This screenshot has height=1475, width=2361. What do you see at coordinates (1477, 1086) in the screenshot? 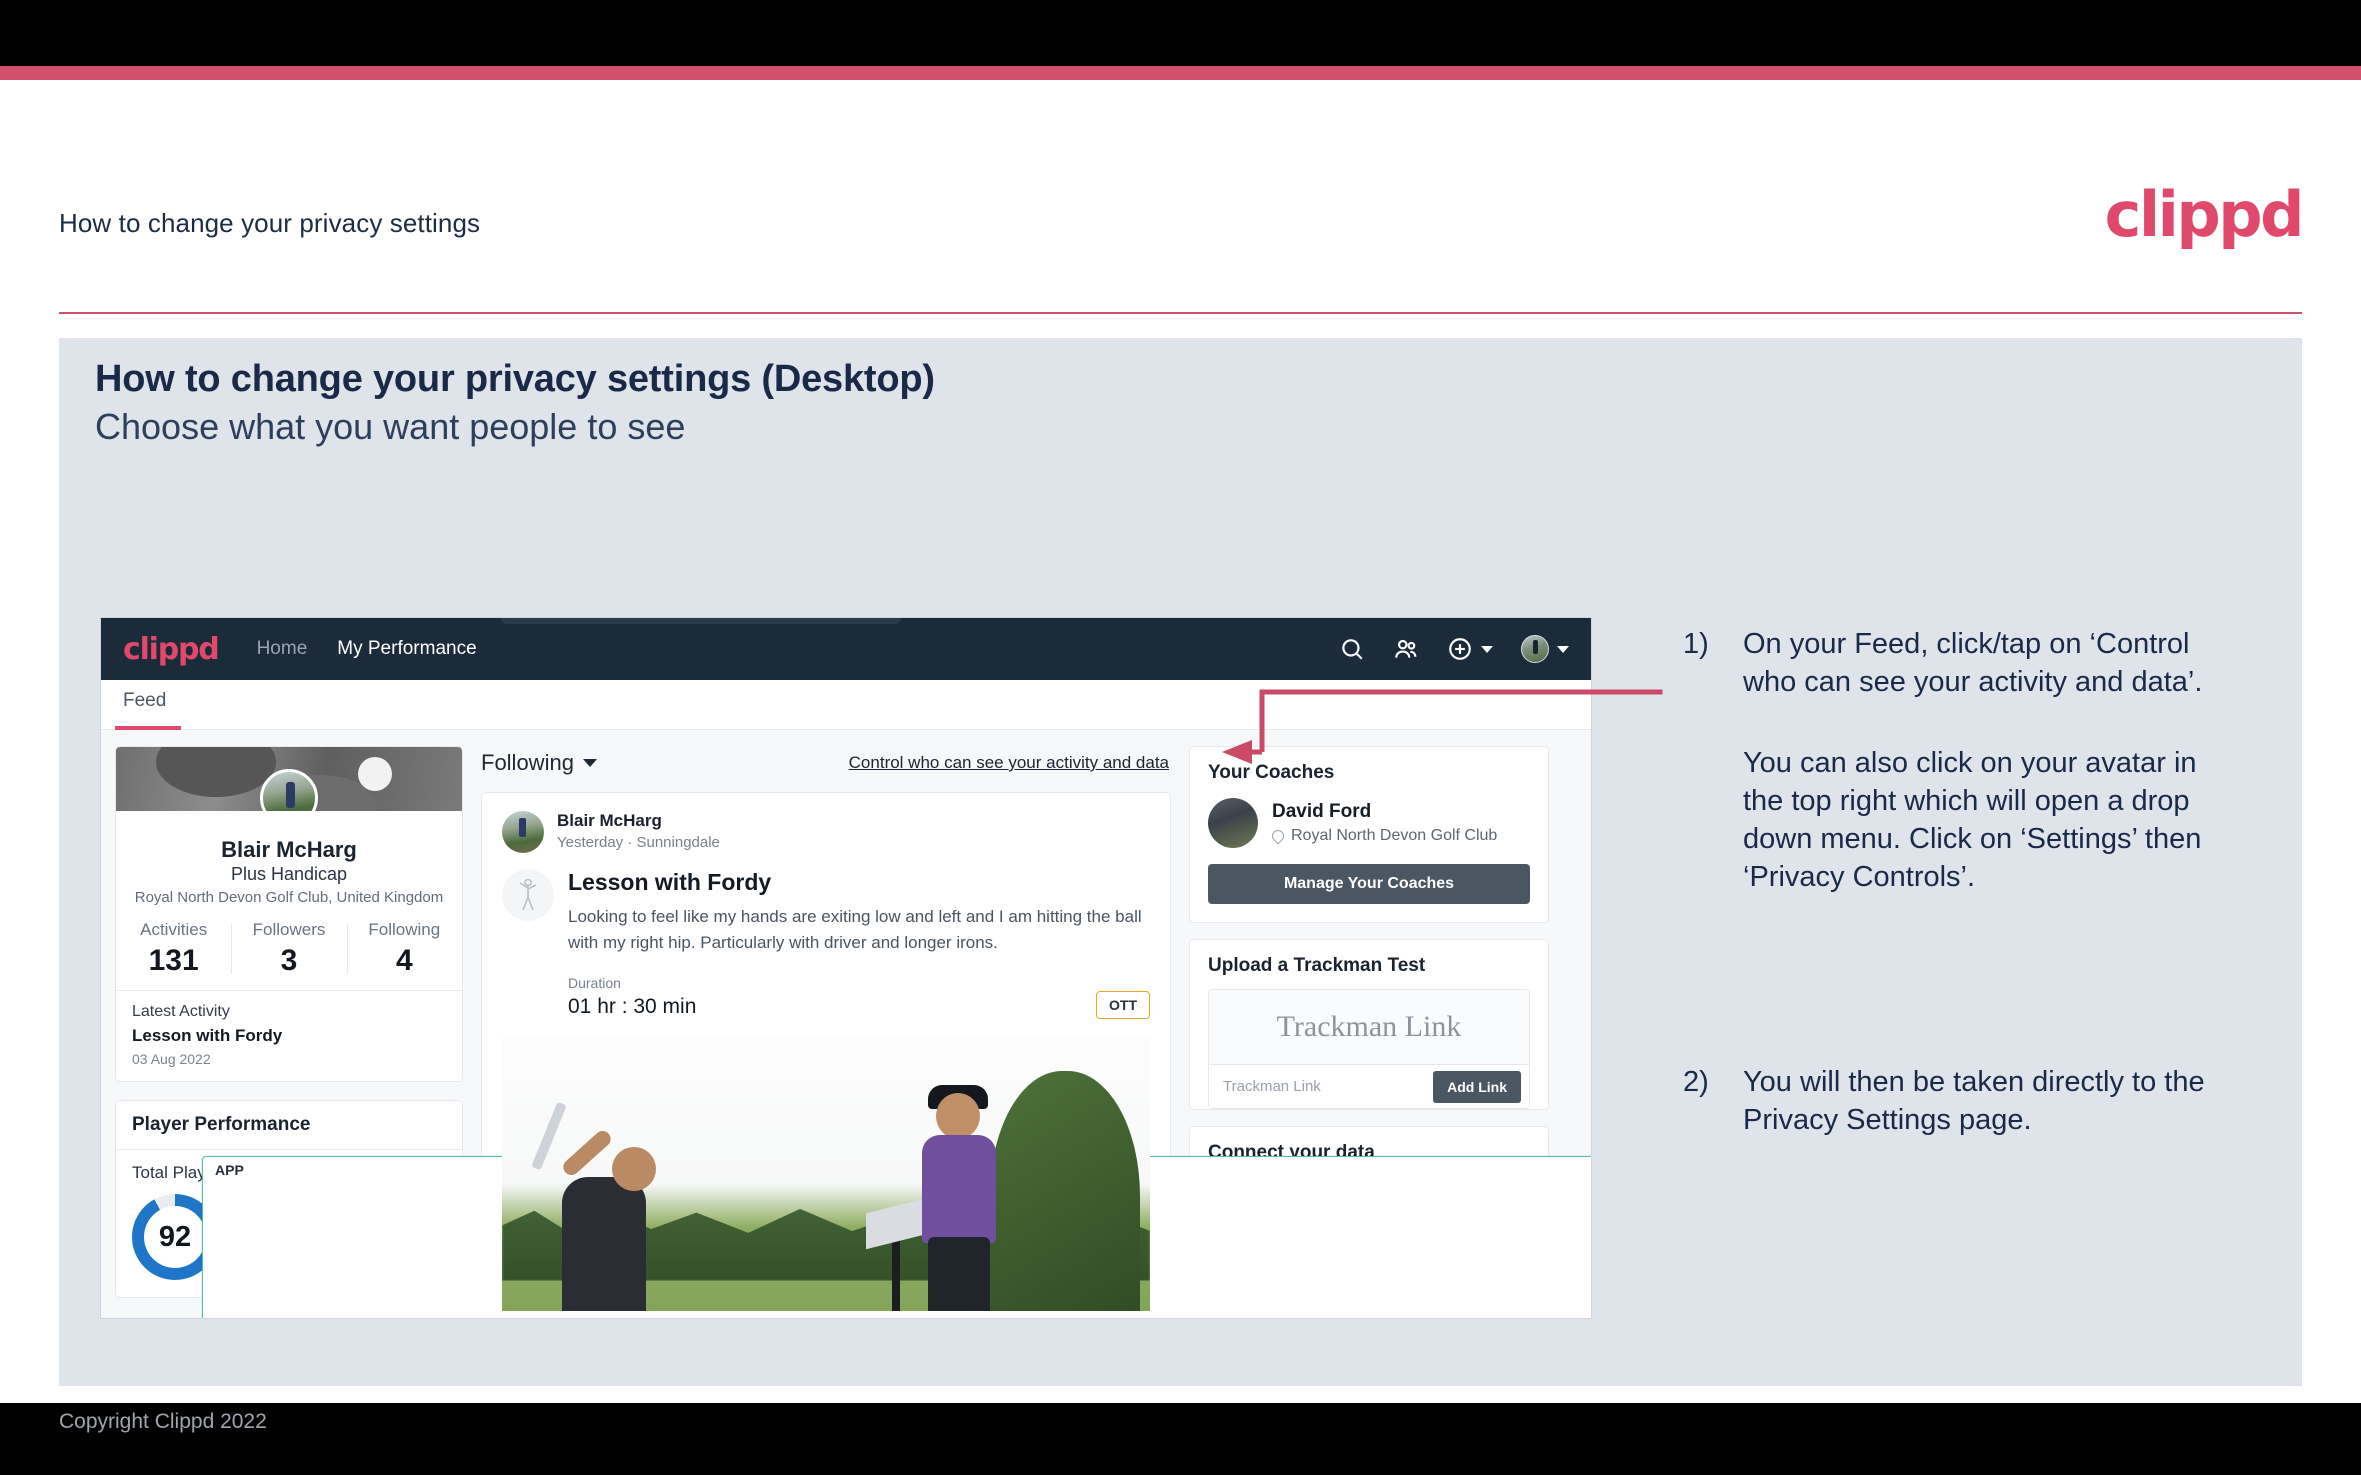
I see `add-link-button: Add Link` at bounding box center [1477, 1086].